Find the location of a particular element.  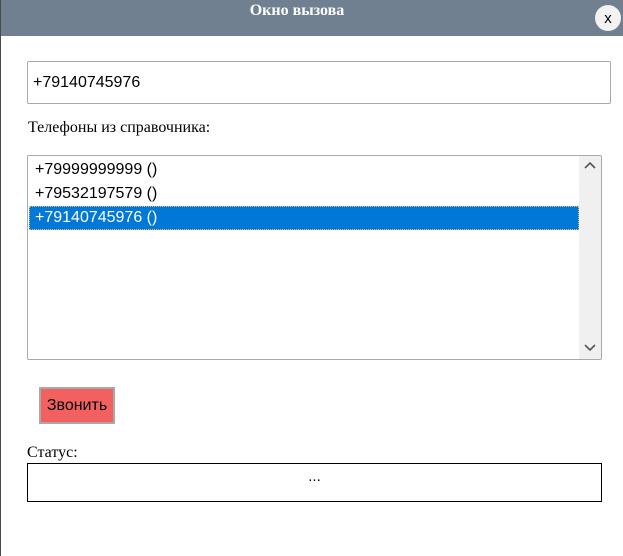

status-label: Статус: is located at coordinates (52, 452).